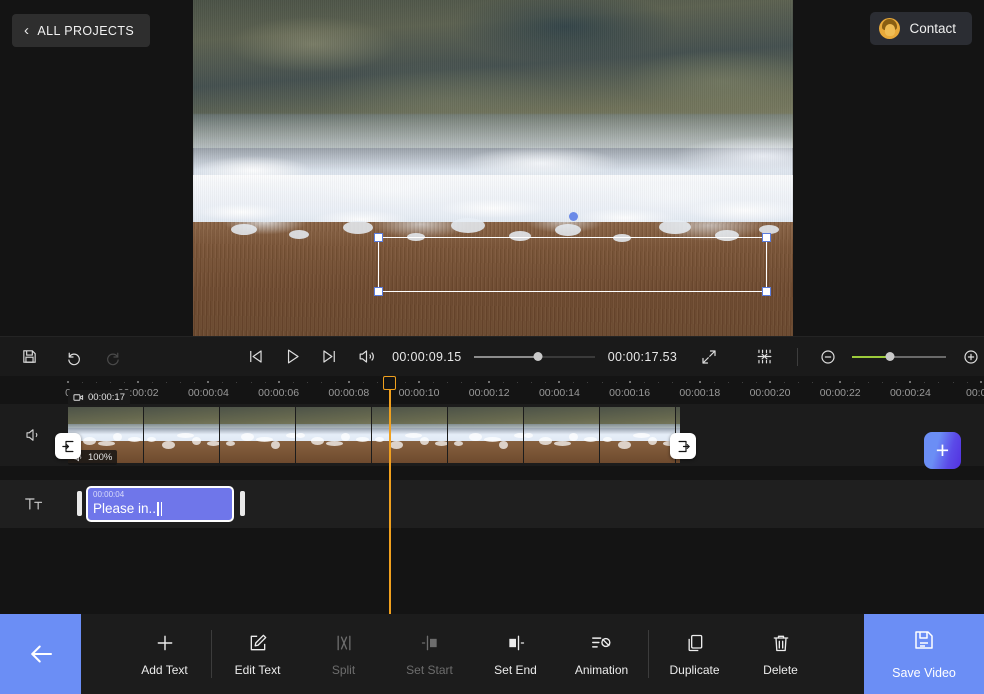 This screenshot has height=694, width=984. What do you see at coordinates (572, 254) in the screenshot?
I see `text-selection-box` at bounding box center [572, 254].